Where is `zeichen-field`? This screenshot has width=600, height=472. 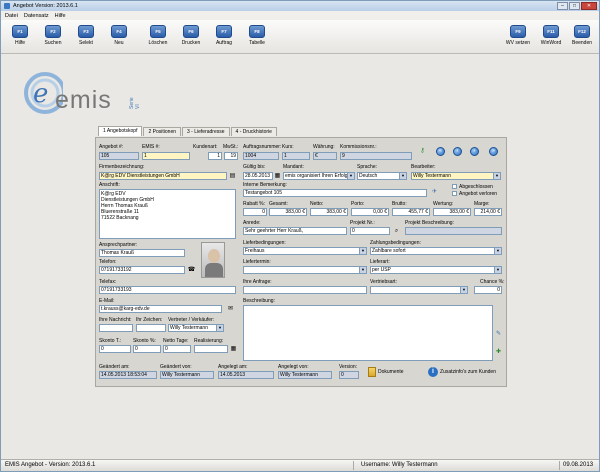 zeichen-field is located at coordinates (151, 328).